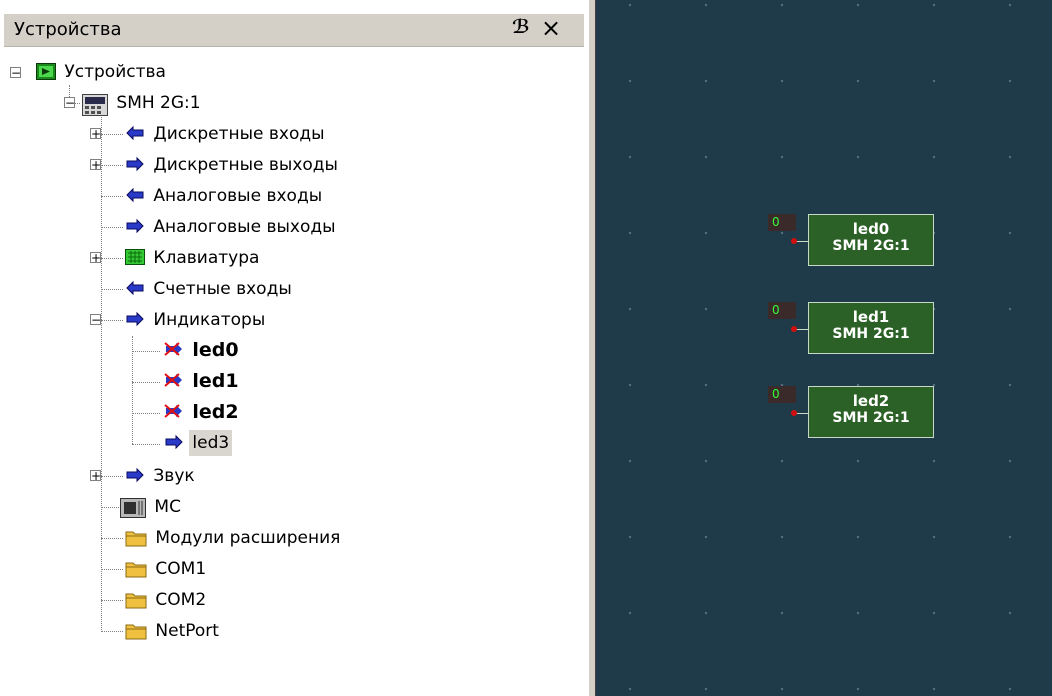  Describe the element at coordinates (521, 29) in the screenshot. I see `pin-icon: ℬ` at that location.